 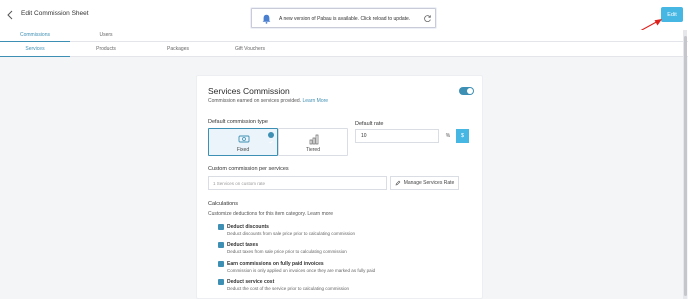 I want to click on sub-tabs: Services Products Packages Gift Vouchers, so click(x=344, y=49).